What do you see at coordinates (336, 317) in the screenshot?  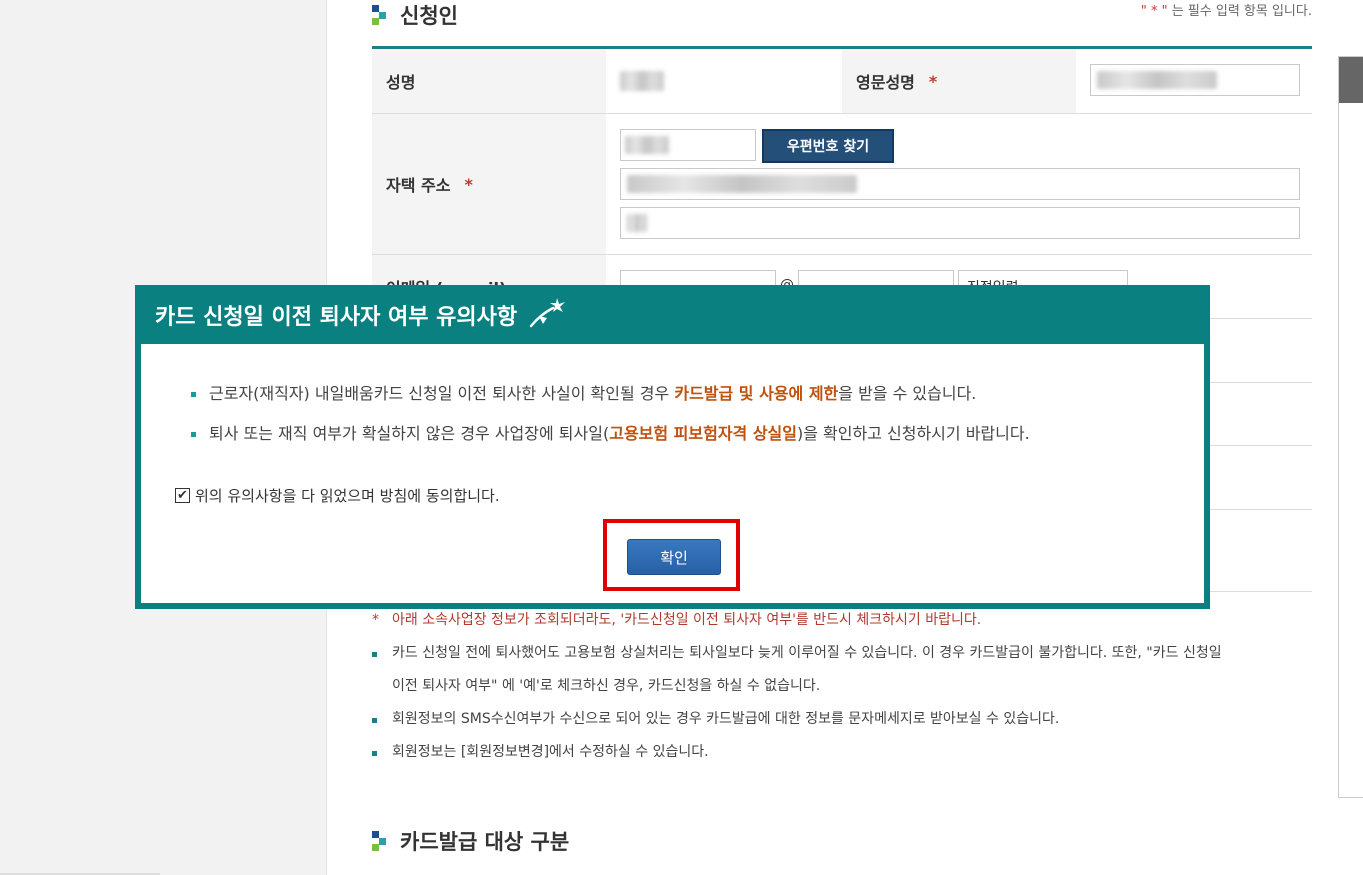 I see `modal-title: 카드 신청일 이전 퇴사자 여부 유의사항` at bounding box center [336, 317].